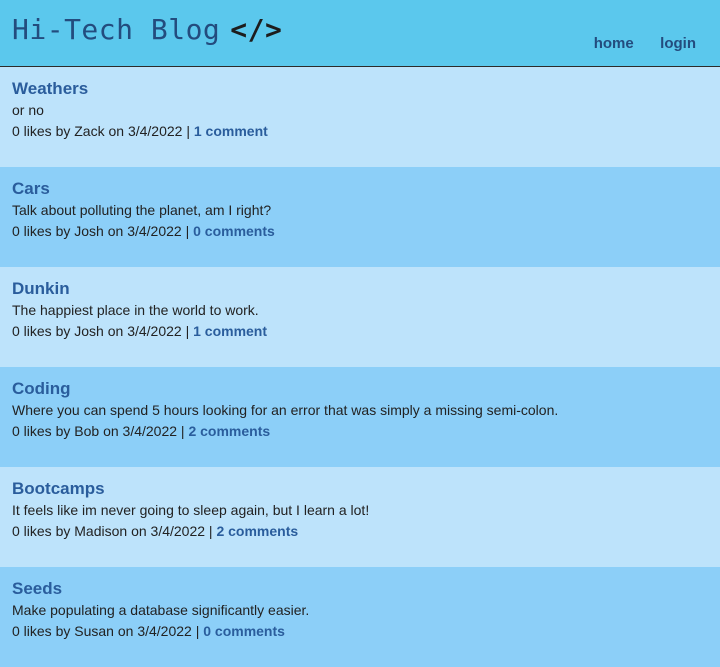 Image resolution: width=720 pixels, height=667 pixels. Describe the element at coordinates (360, 431) in the screenshot. I see `post-meta: 0 likes by Bob on 3/4/2022 | 2 comments` at that location.